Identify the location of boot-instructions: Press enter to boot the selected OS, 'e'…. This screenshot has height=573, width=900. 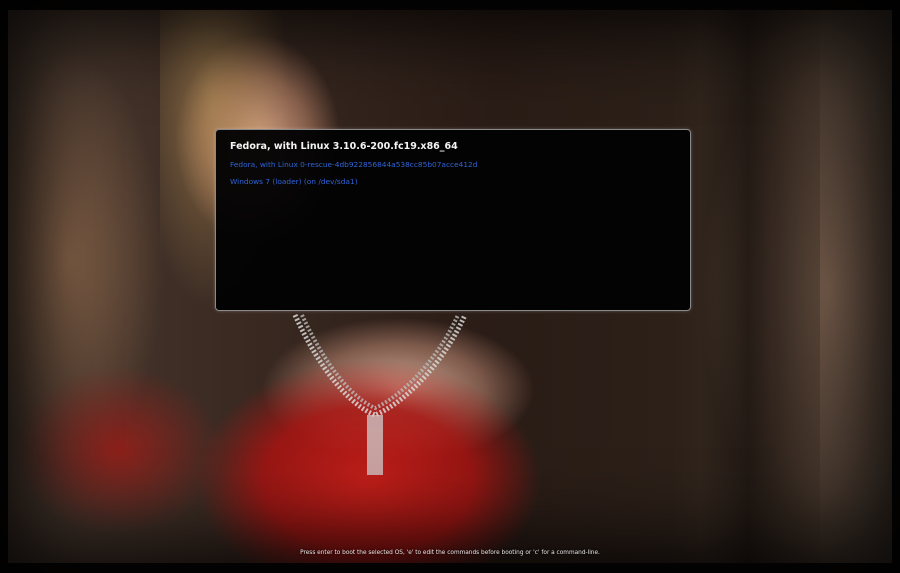
(450, 553).